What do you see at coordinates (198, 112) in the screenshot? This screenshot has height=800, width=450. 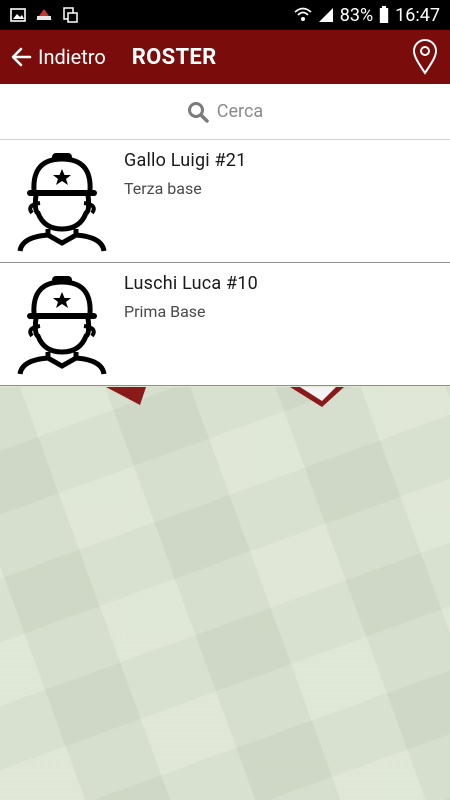 I see `search-icon` at bounding box center [198, 112].